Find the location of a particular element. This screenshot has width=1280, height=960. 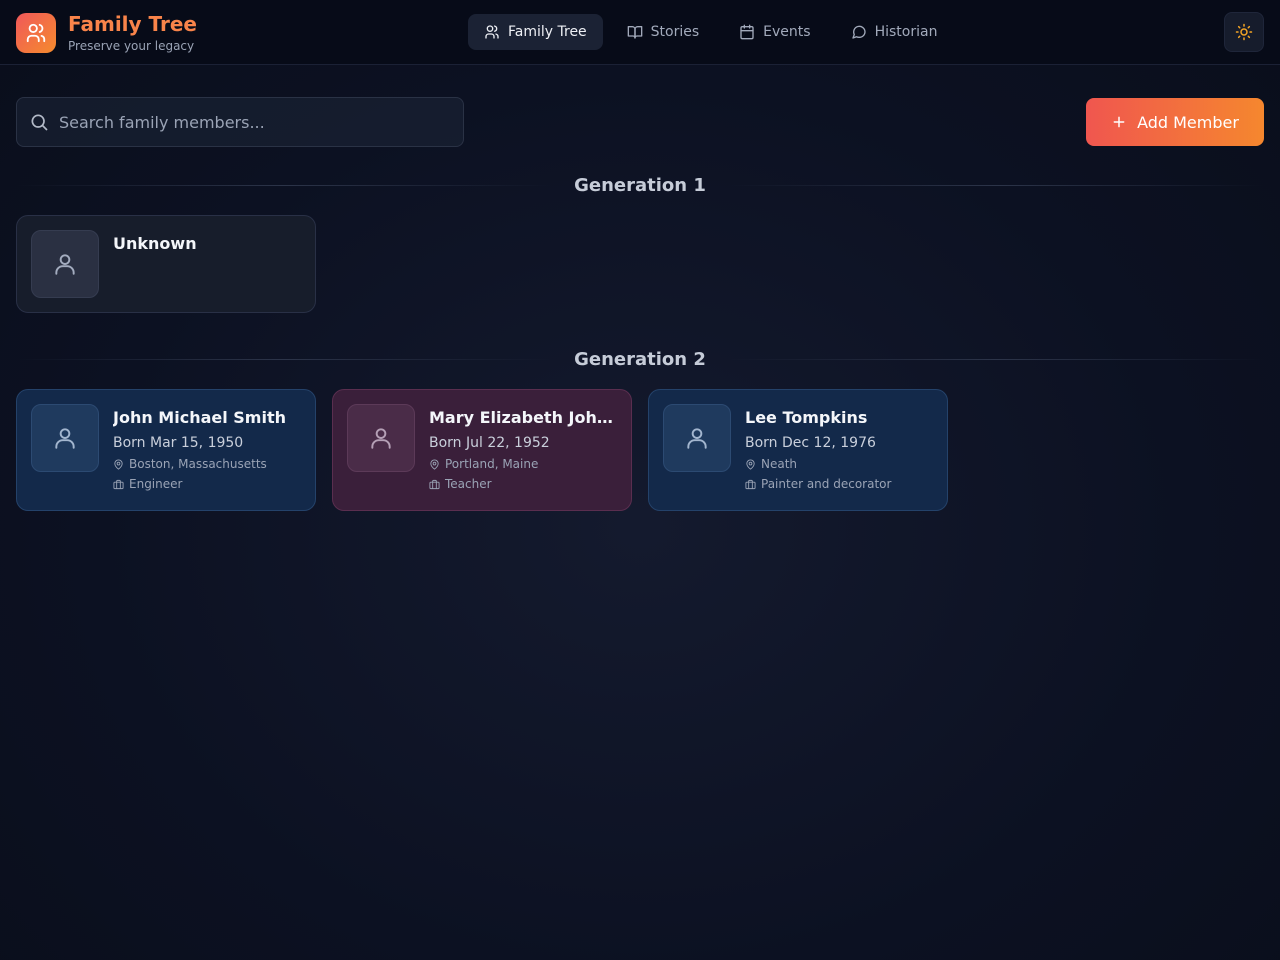

brand: Family Tree Preserve your legacy is located at coordinates (106, 33).